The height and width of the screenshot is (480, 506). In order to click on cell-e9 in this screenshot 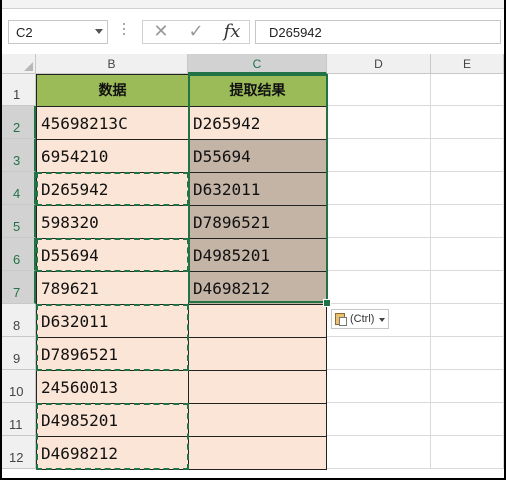, I will do `click(467, 353)`.